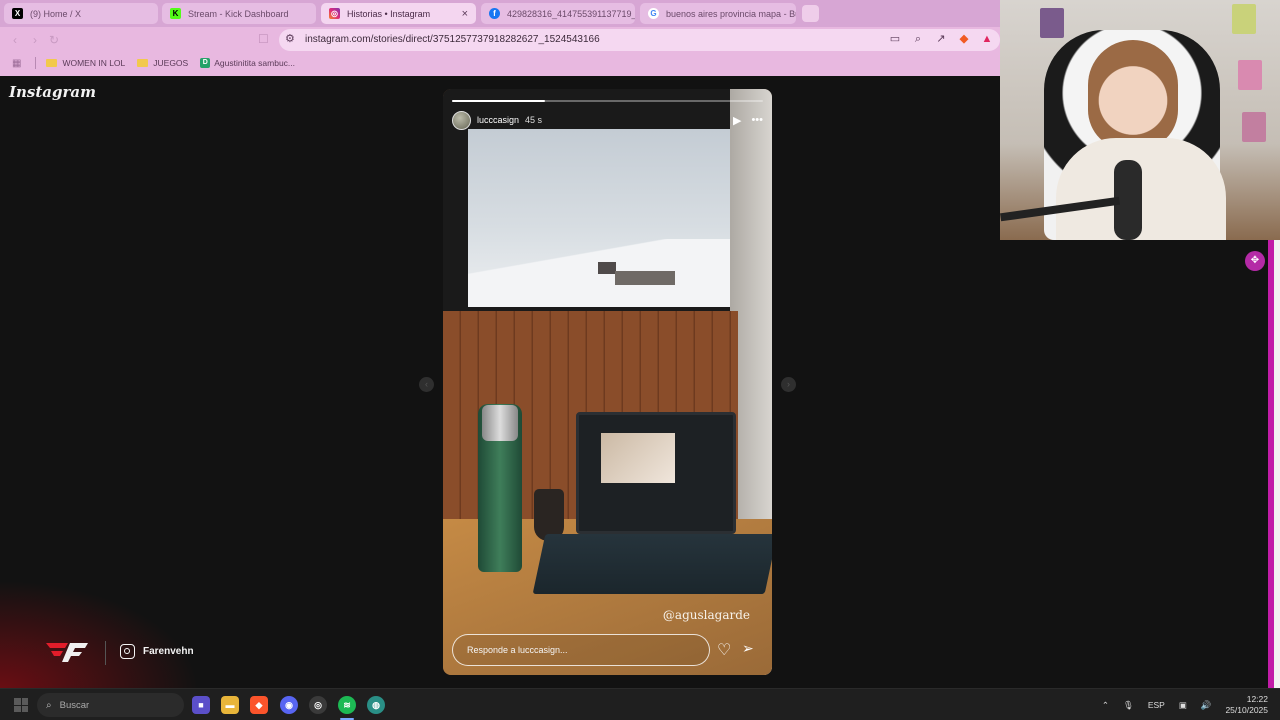  What do you see at coordinates (289, 705) in the screenshot?
I see `discord-icon: ◉` at bounding box center [289, 705].